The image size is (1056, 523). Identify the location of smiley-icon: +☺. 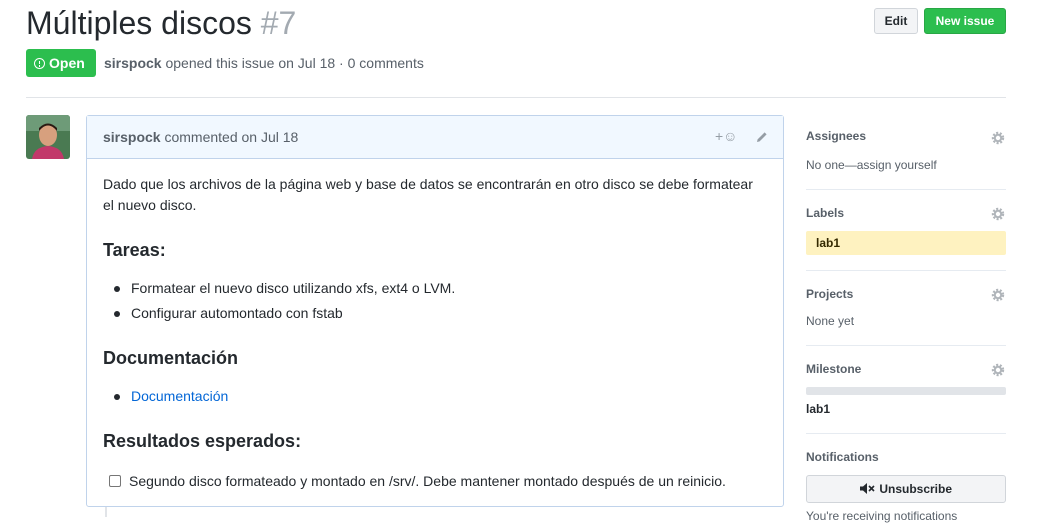
(726, 136).